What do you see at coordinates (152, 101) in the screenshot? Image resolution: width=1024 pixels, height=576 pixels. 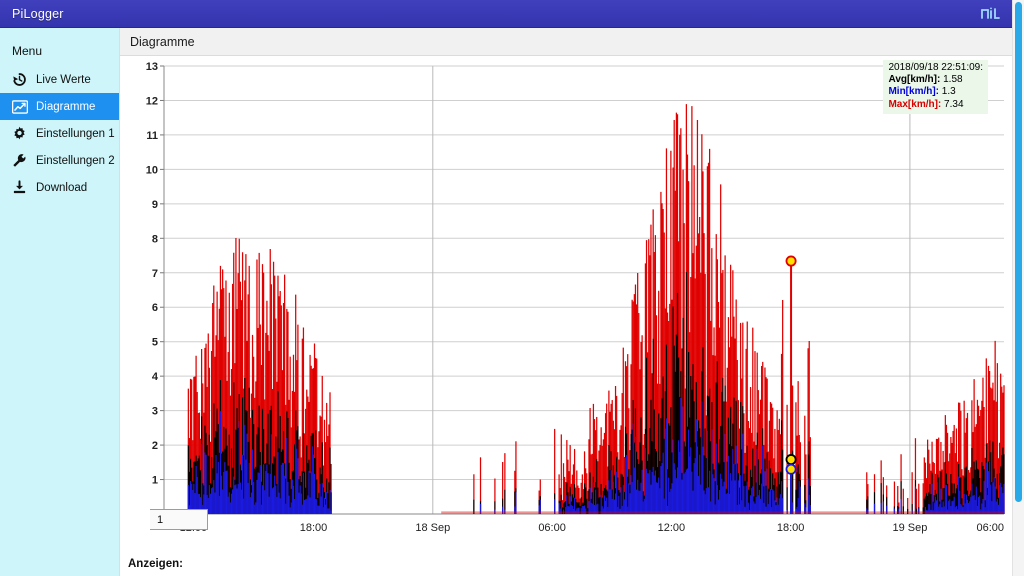 I see `svg-text: 12` at bounding box center [152, 101].